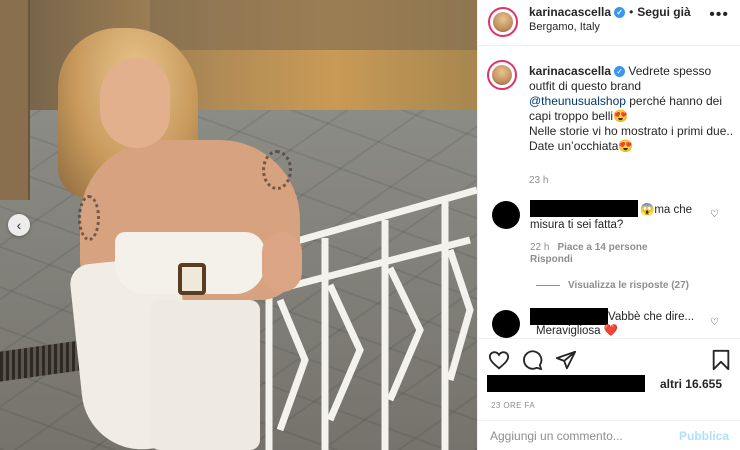 This screenshot has width=740, height=450. What do you see at coordinates (135, 103) in the screenshot?
I see `photo-face` at bounding box center [135, 103].